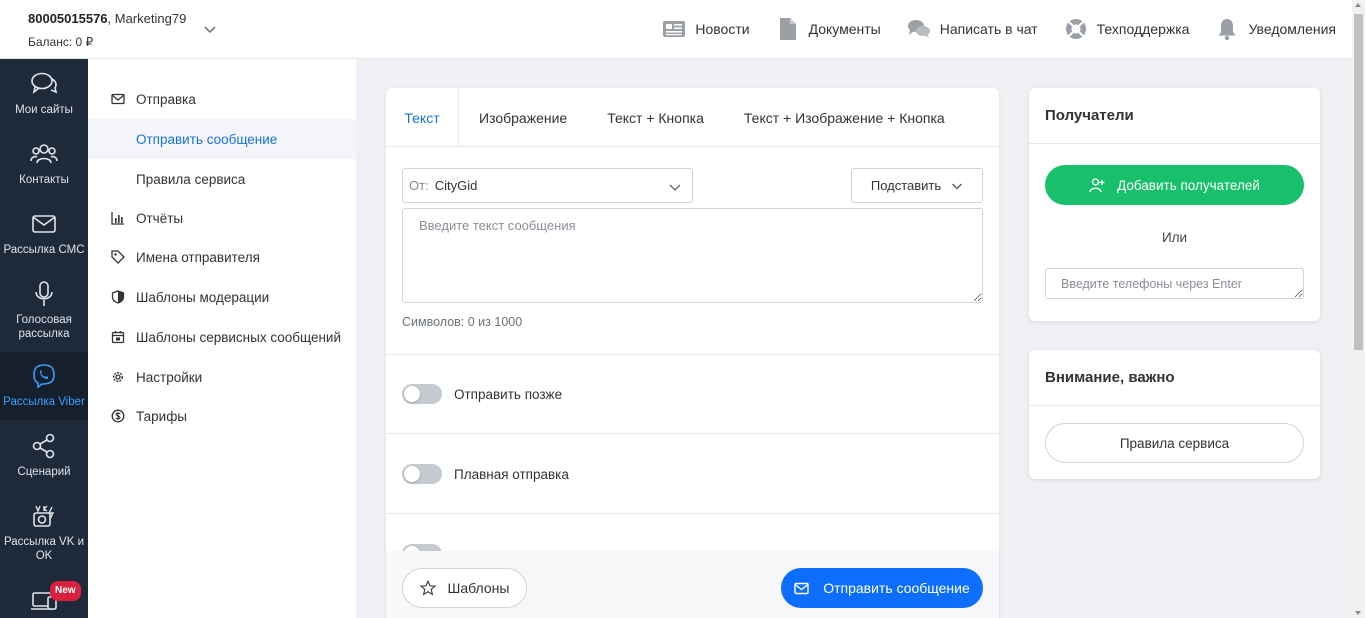  What do you see at coordinates (118, 297) in the screenshot?
I see `shield-icon` at bounding box center [118, 297].